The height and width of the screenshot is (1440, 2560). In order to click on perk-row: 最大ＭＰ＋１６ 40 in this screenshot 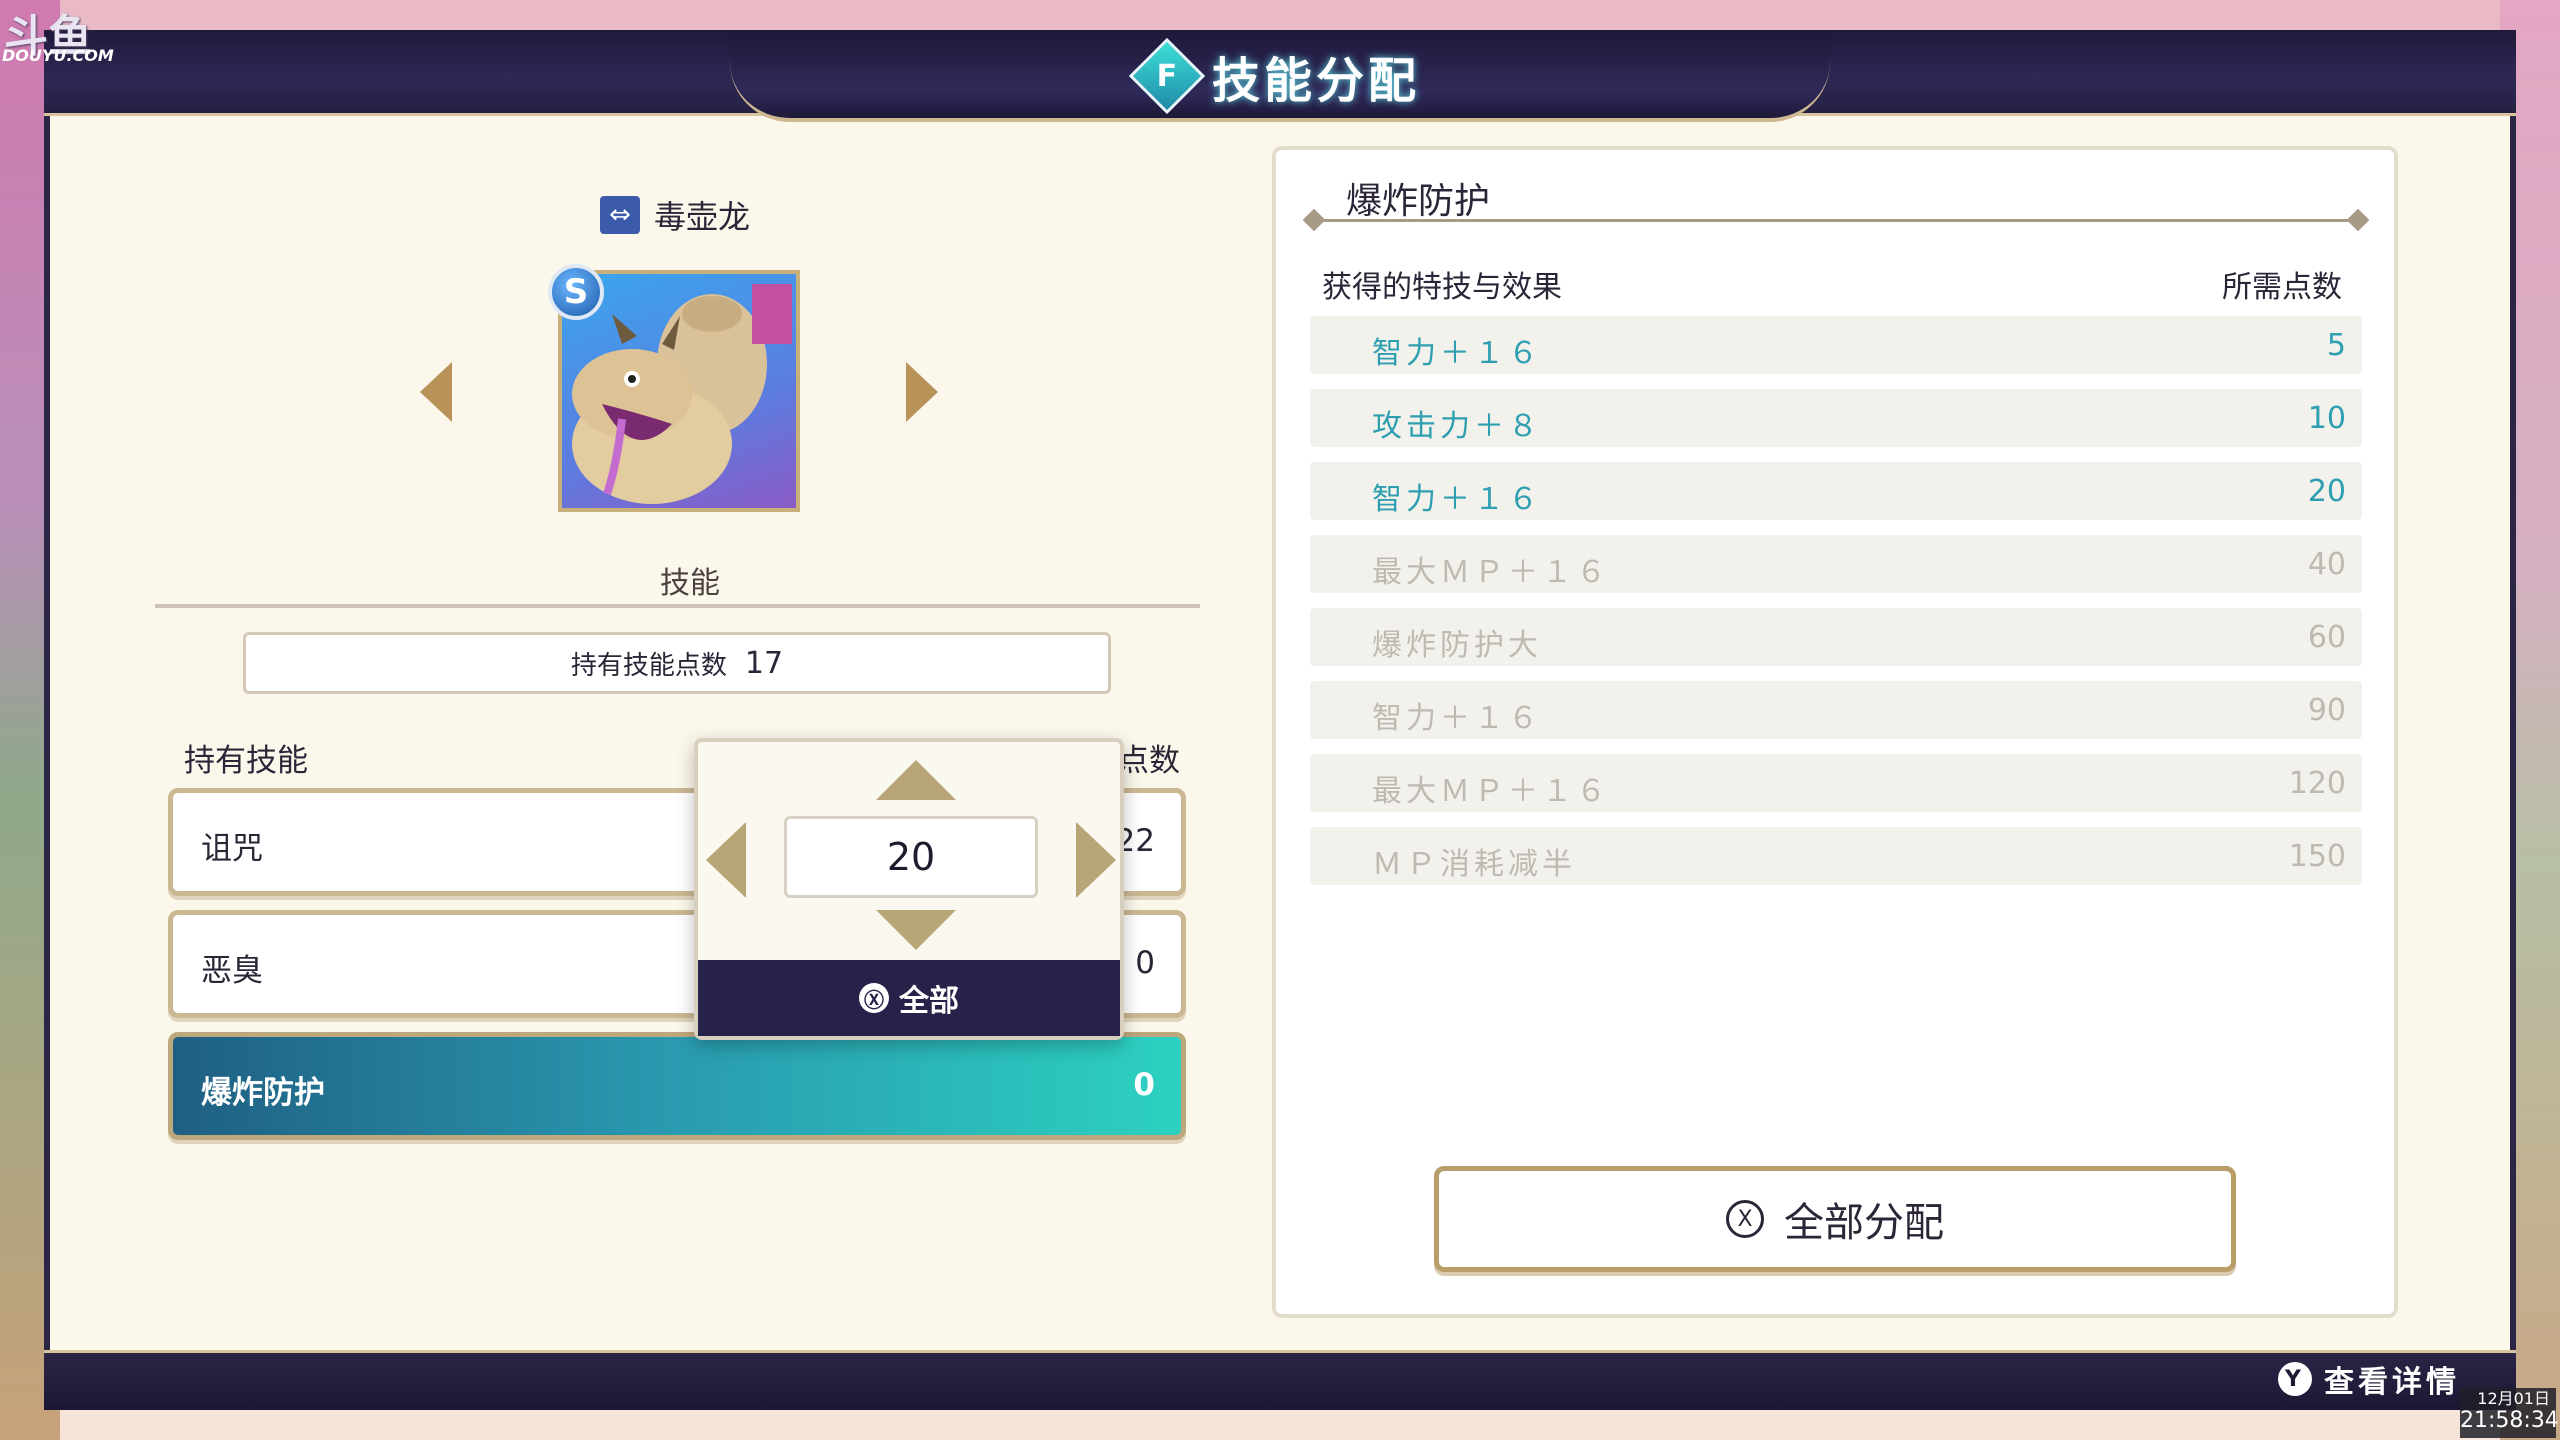, I will do `click(1836, 564)`.